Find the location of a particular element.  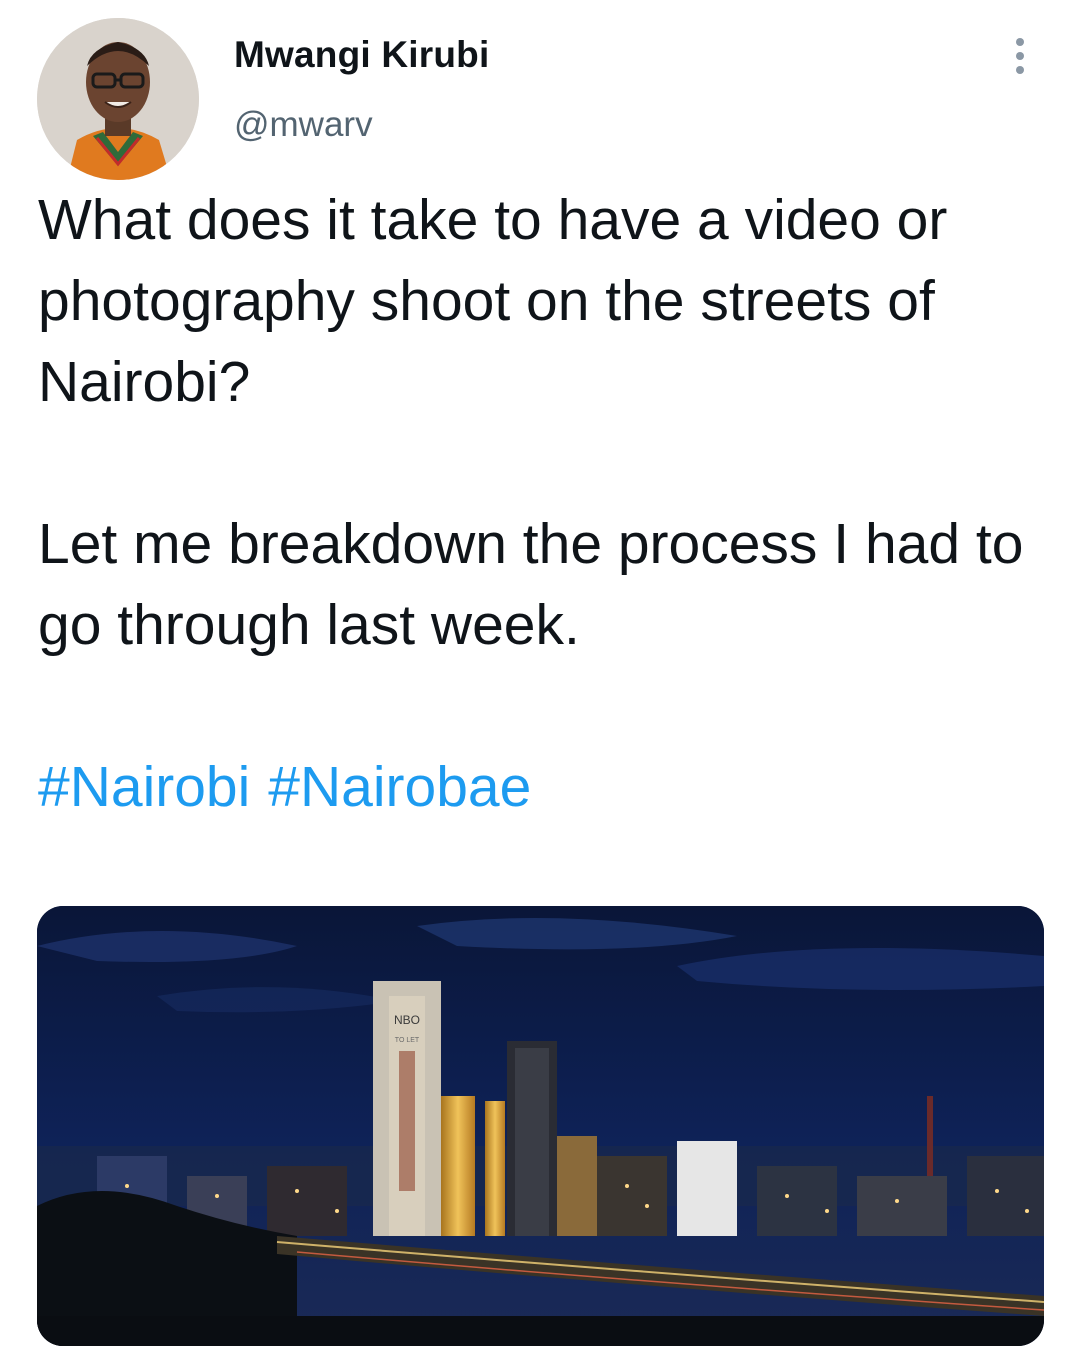

more-options-button is located at coordinates (1020, 56).